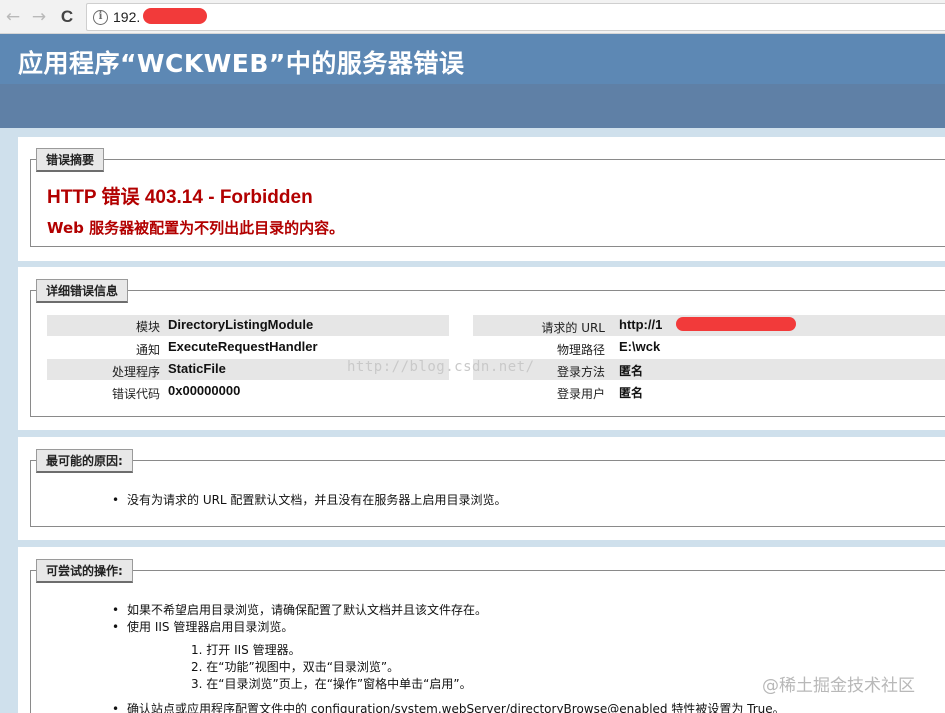  Describe the element at coordinates (472, 59) in the screenshot. I see `page-header: 应用程序“WCKWEB”中的服务器错误` at that location.